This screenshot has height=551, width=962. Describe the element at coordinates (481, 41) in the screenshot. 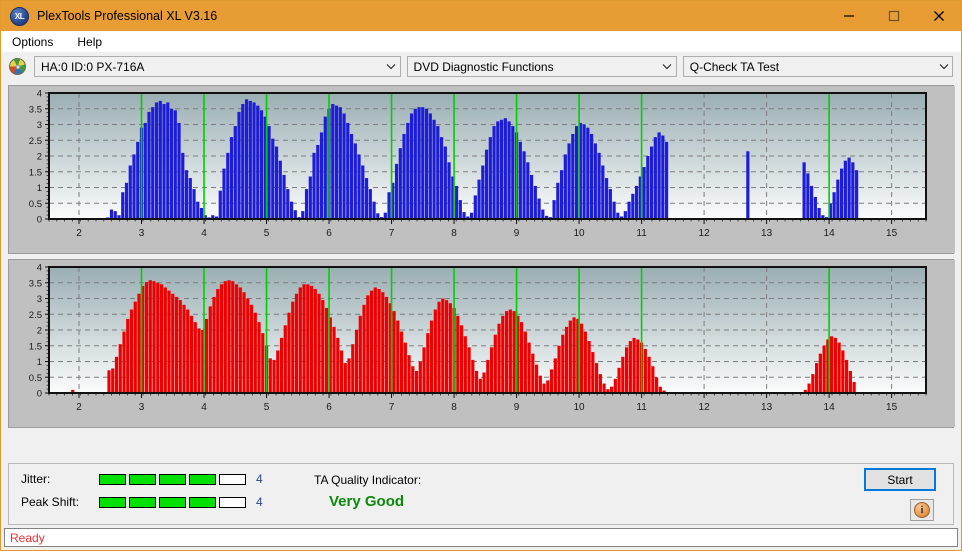

I see `menu-bar: Options Help` at that location.